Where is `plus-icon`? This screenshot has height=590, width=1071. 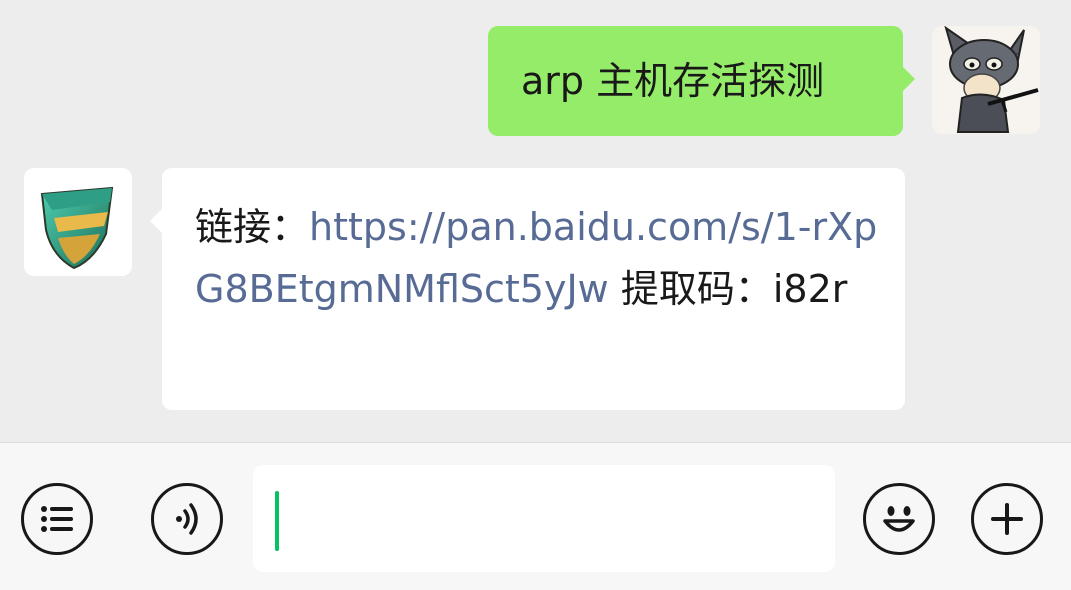 plus-icon is located at coordinates (1007, 519).